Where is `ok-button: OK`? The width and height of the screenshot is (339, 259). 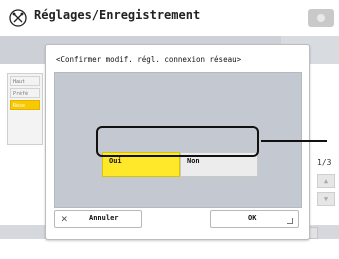
ok-button: OK is located at coordinates (254, 219).